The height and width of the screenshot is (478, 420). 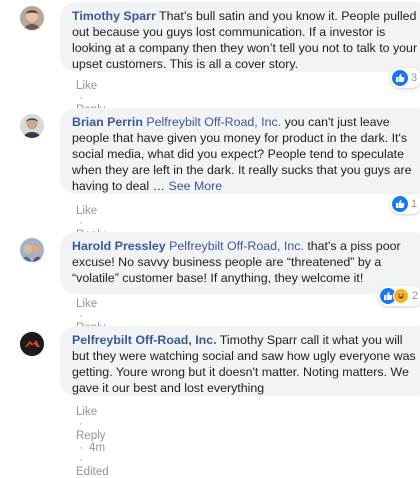 I want to click on comment-author: Harold Pressley, so click(x=119, y=246).